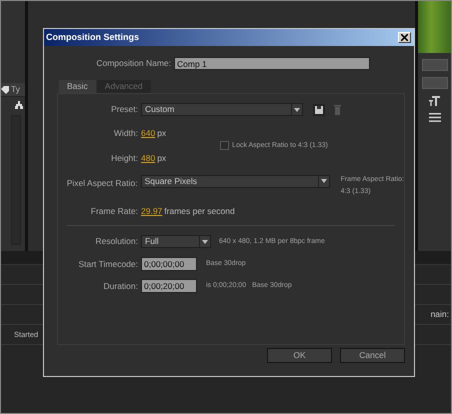 Image resolution: width=452 pixels, height=414 pixels. I want to click on hierarchy-icon, so click(19, 105).